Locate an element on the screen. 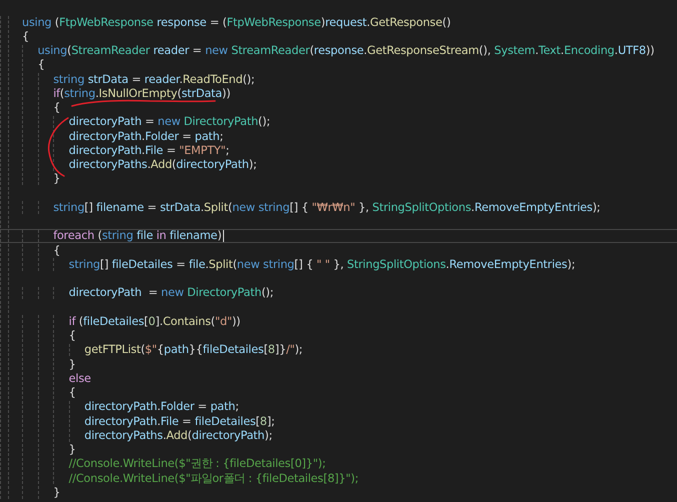 The height and width of the screenshot is (502, 677). code-line: string strData = reader.ReadToEnd(); is located at coordinates (154, 79).